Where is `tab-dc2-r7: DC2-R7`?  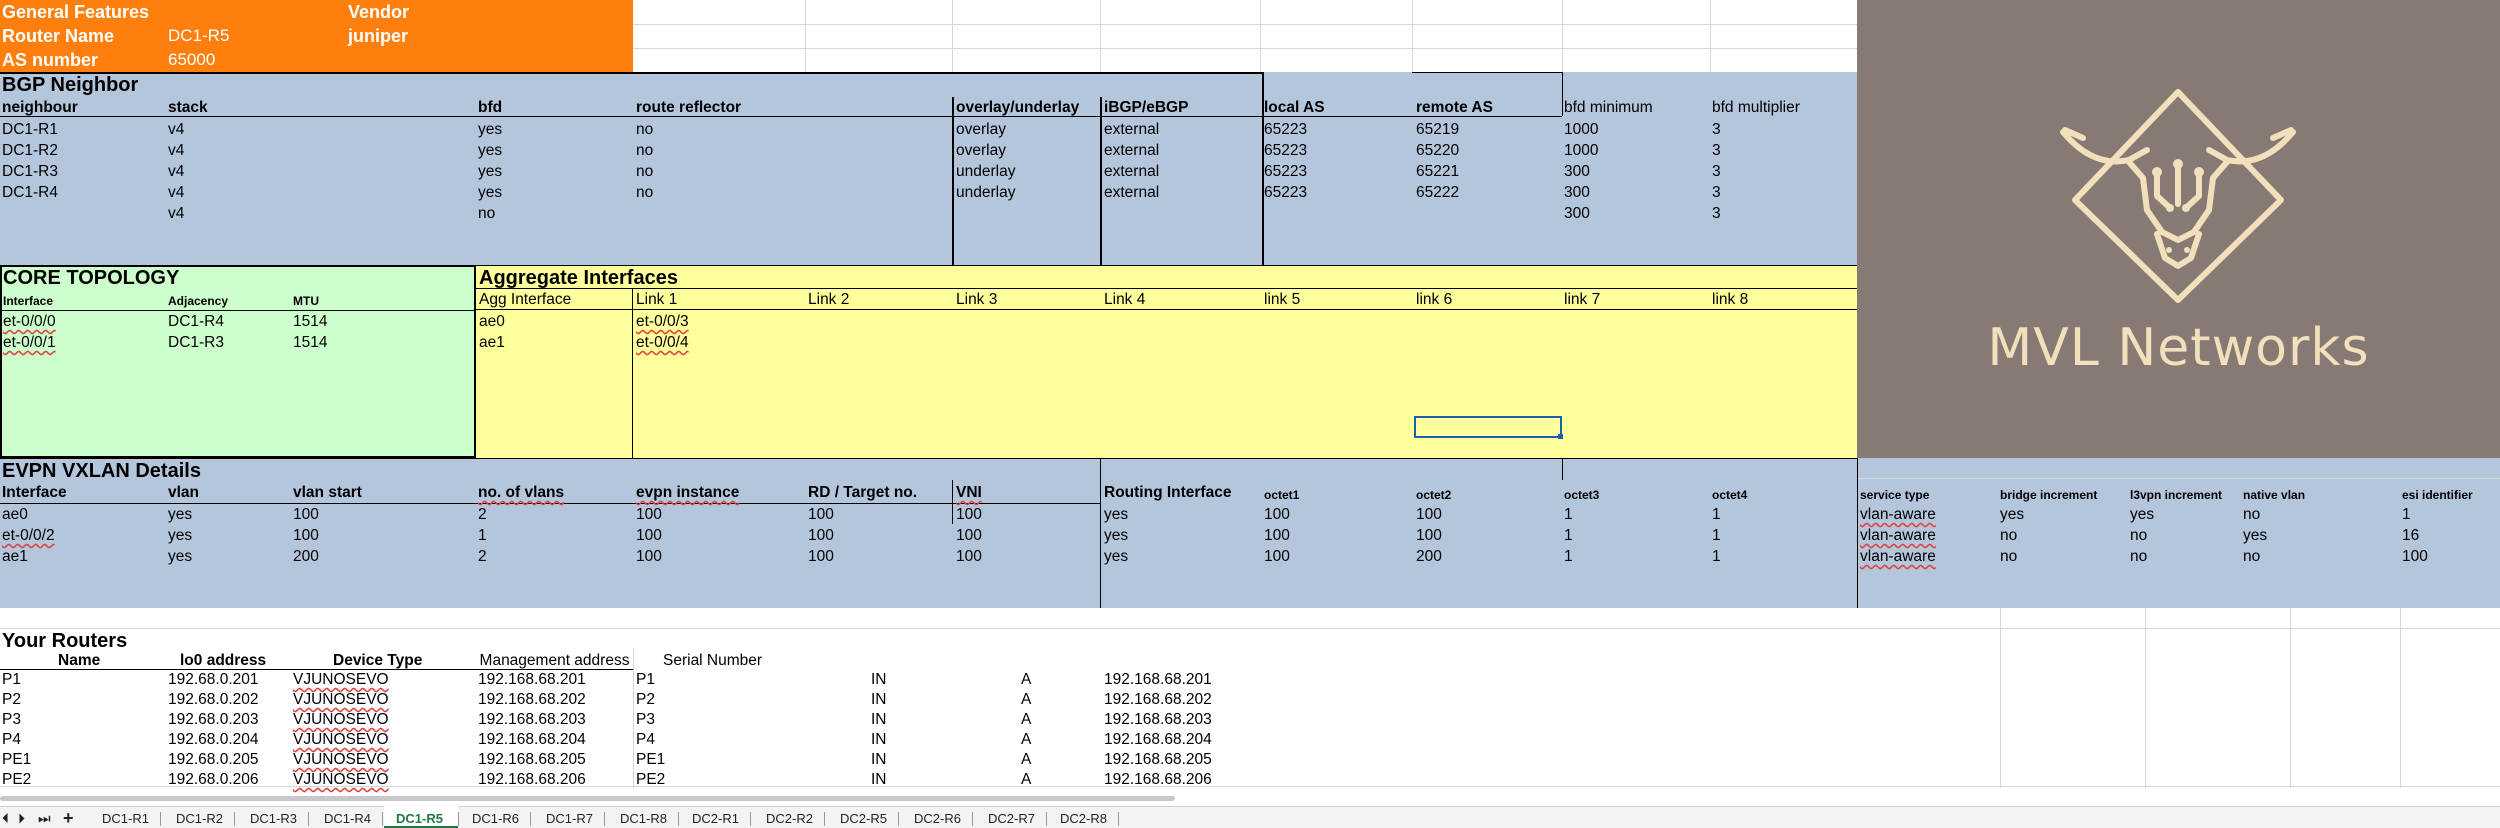 tab-dc2-r7: DC2-R7 is located at coordinates (1011, 819).